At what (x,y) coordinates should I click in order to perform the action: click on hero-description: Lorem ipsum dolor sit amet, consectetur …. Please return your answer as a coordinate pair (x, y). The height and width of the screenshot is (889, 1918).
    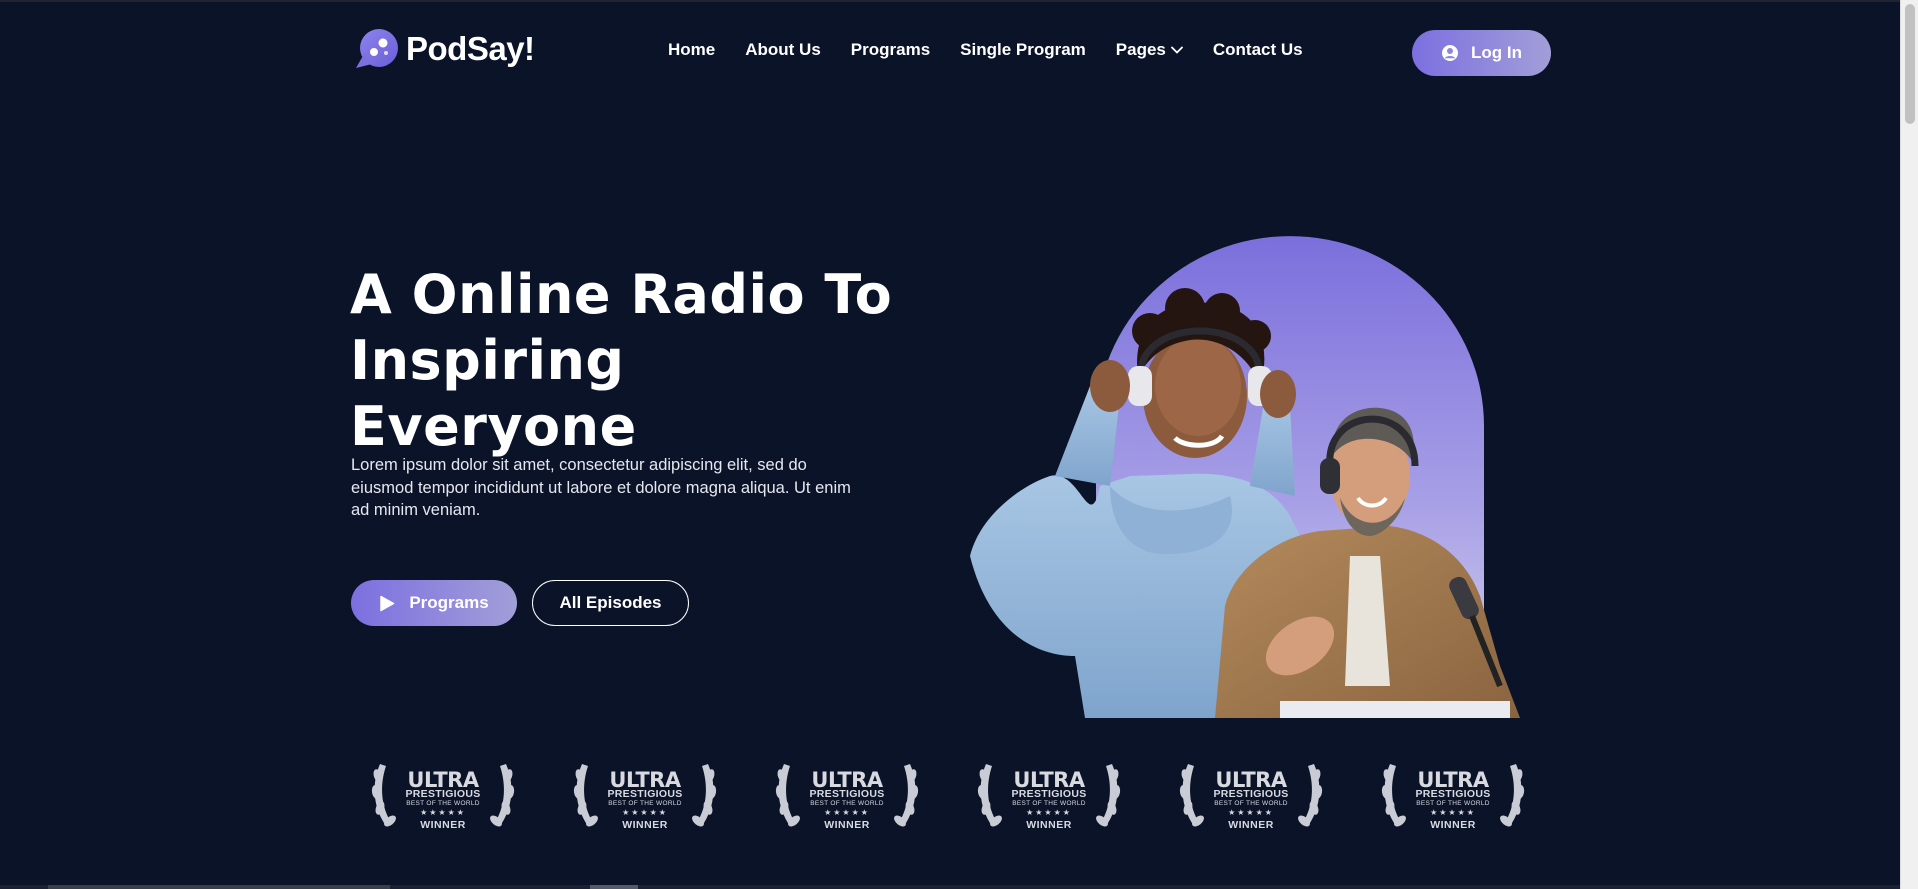
    Looking at the image, I should click on (601, 487).